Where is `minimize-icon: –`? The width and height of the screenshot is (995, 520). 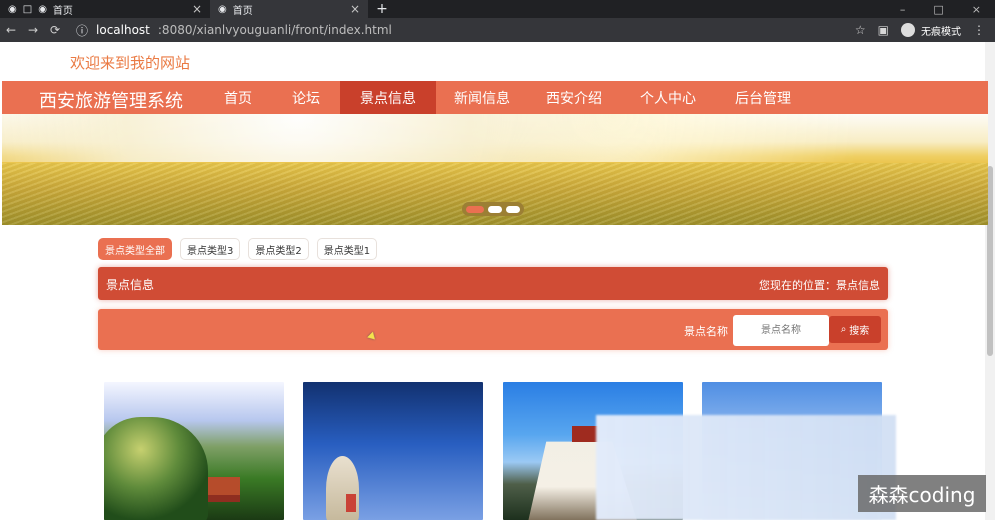 minimize-icon: – is located at coordinates (903, 9).